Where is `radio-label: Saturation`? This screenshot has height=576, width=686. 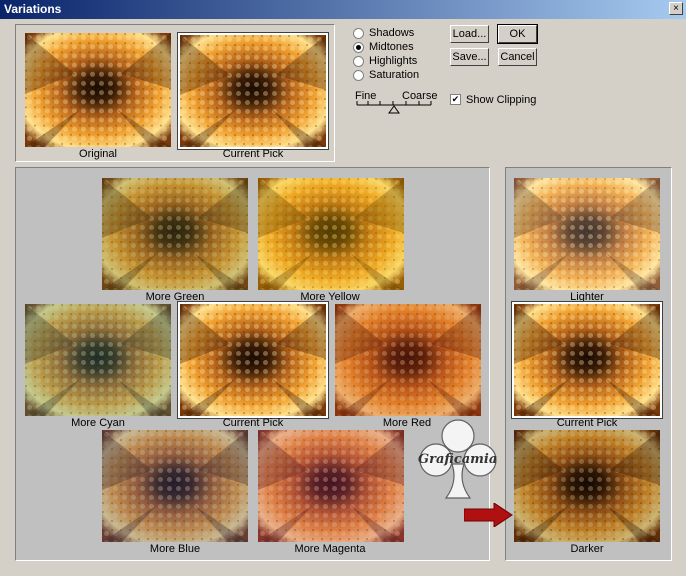
radio-label: Saturation is located at coordinates (394, 75).